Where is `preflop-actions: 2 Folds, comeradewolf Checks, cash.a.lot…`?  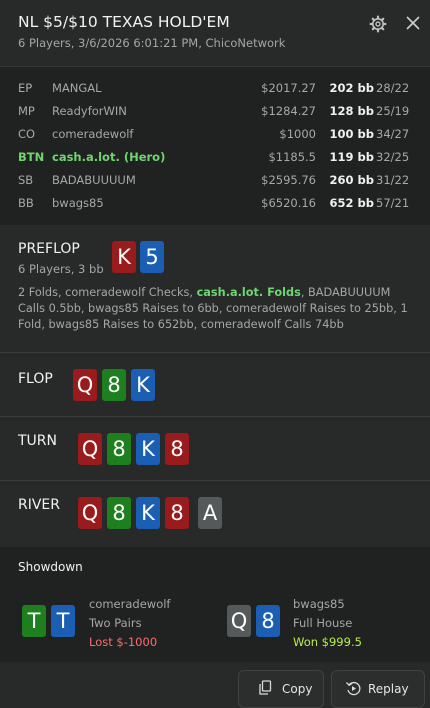 preflop-actions: 2 Folds, comeradewolf Checks, cash.a.lot… is located at coordinates (218, 309).